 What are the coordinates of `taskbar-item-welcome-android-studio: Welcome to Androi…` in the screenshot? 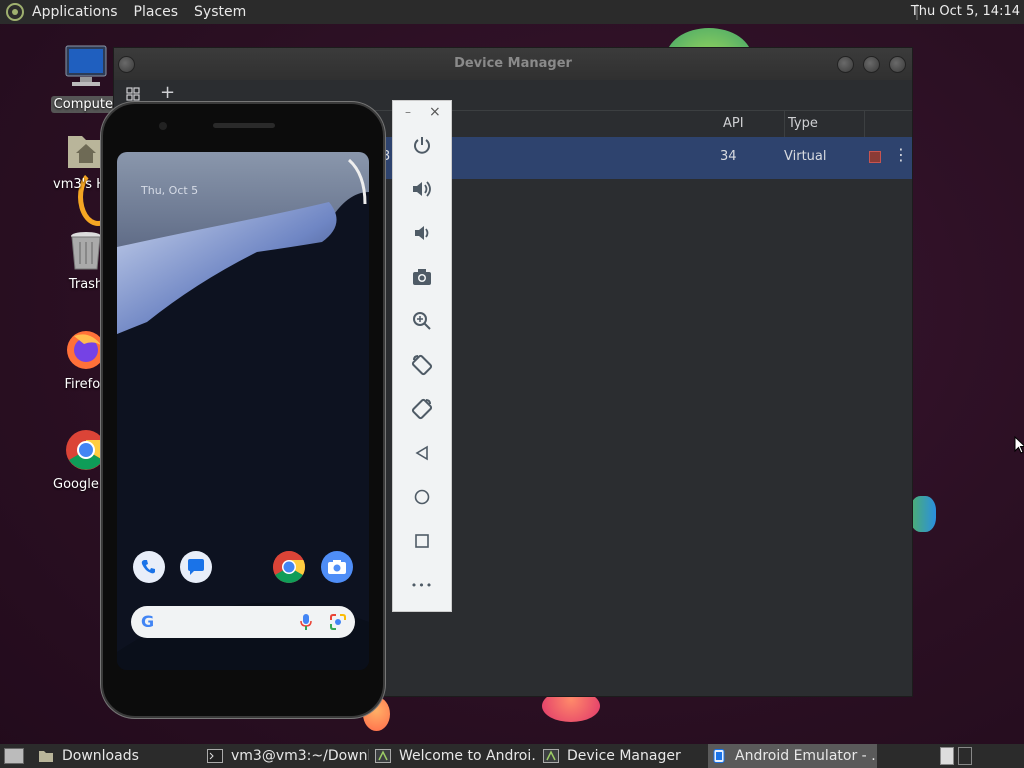 It's located at (456, 756).